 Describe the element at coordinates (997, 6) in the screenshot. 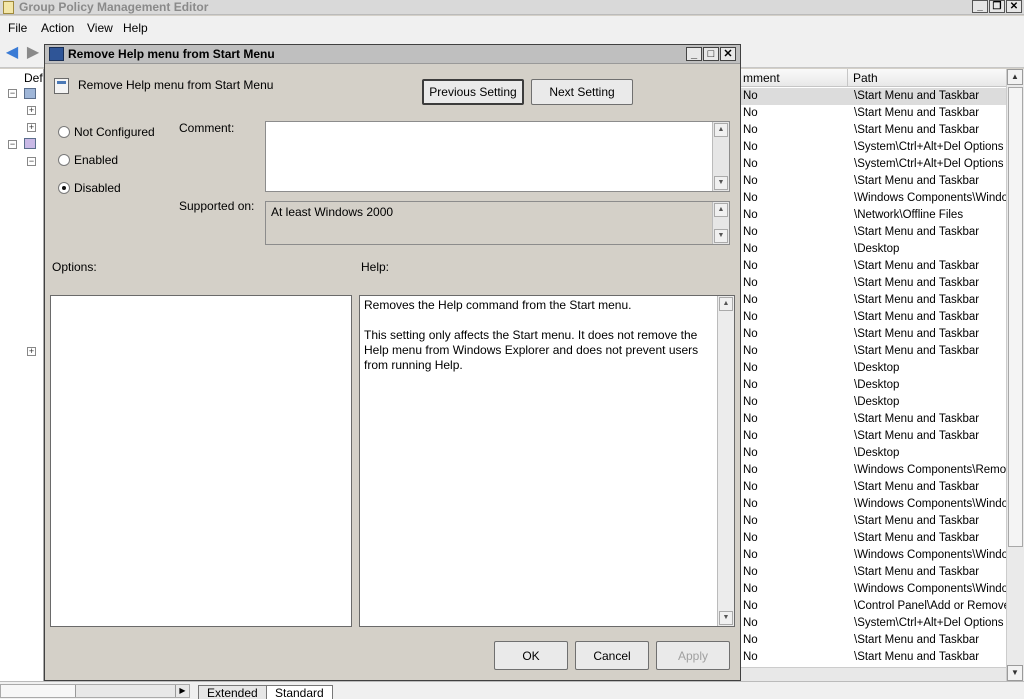

I see `restore-button: ❐` at that location.